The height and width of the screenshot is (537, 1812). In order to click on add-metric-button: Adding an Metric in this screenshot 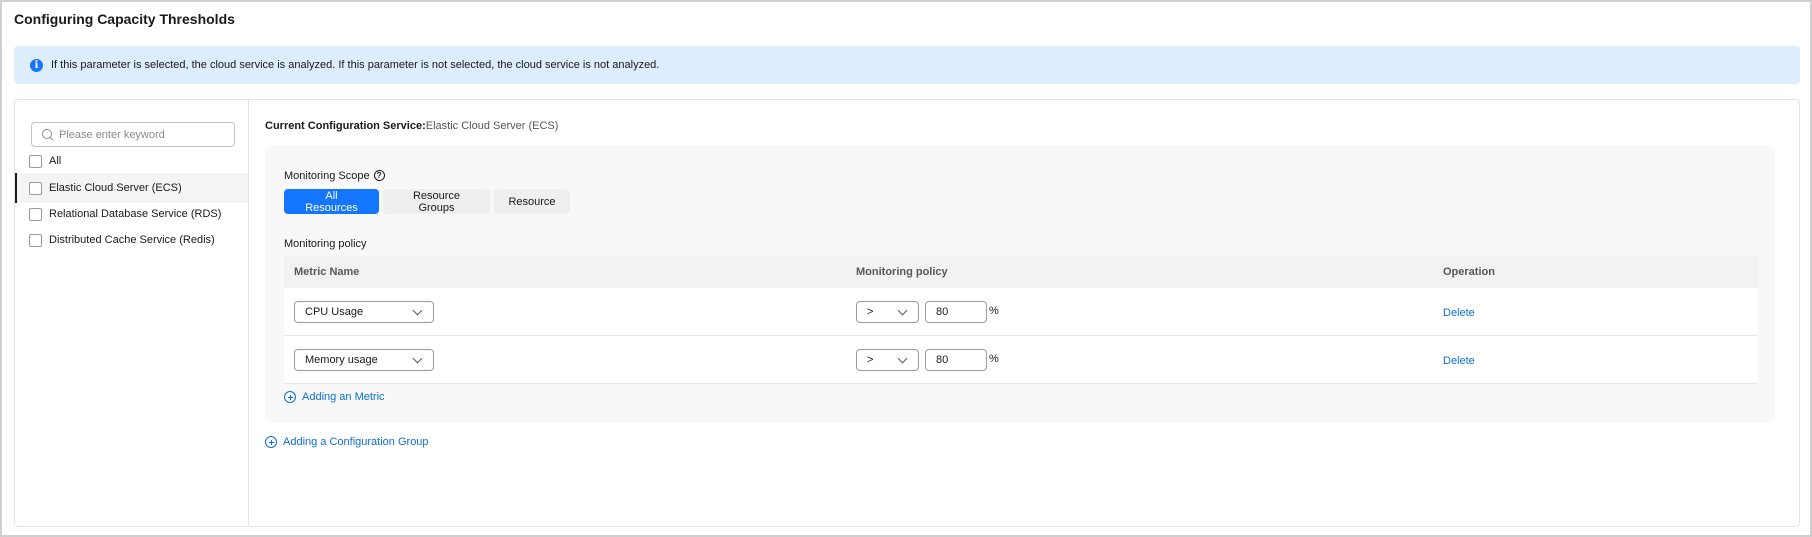, I will do `click(334, 397)`.